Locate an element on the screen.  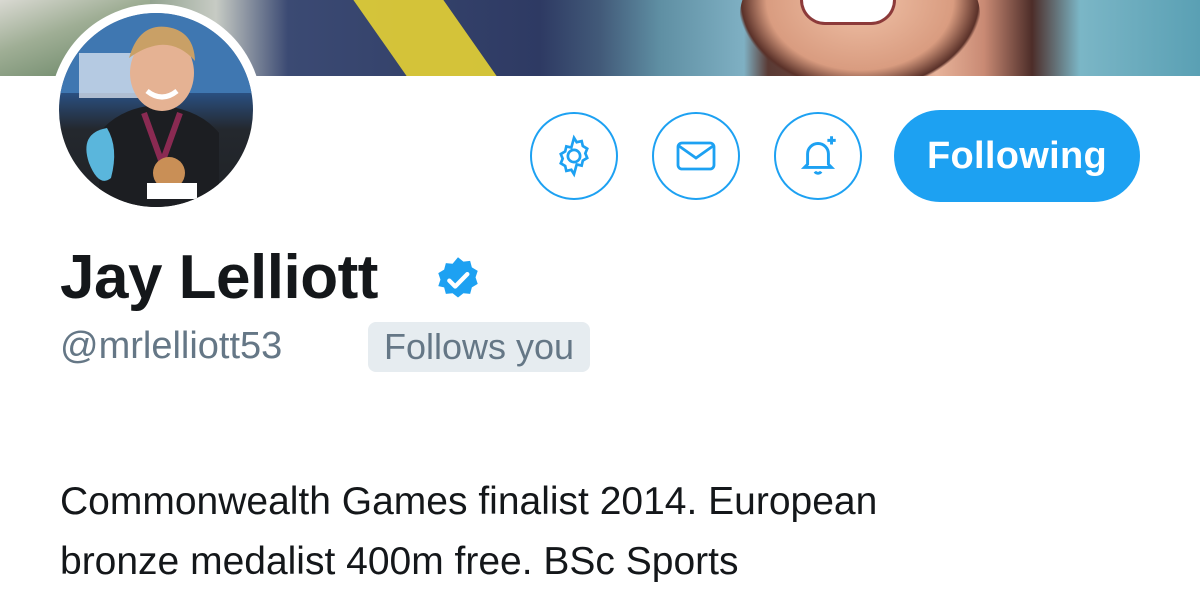
gear-icon is located at coordinates (574, 156).